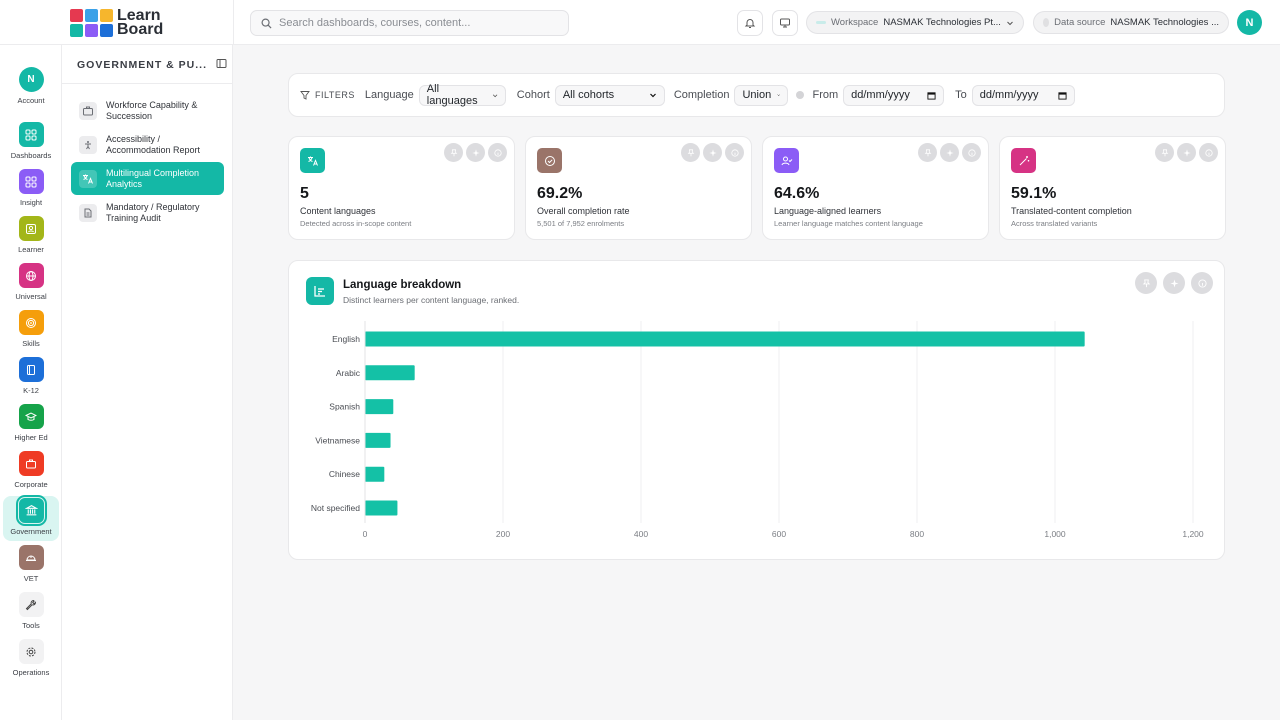 This screenshot has height=720, width=1280. I want to click on rail-item-operations: Operations, so click(31, 659).